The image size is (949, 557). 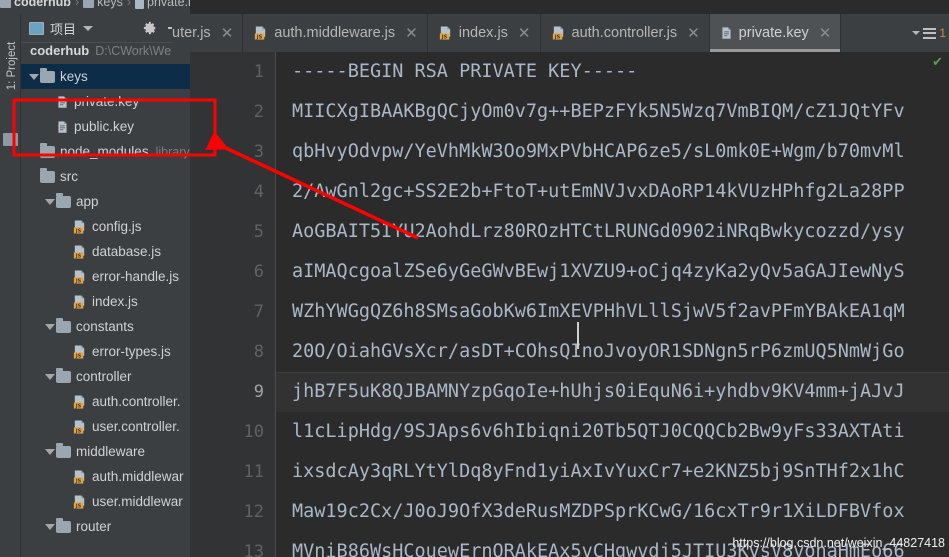 I want to click on line-number: 4, so click(x=258, y=192).